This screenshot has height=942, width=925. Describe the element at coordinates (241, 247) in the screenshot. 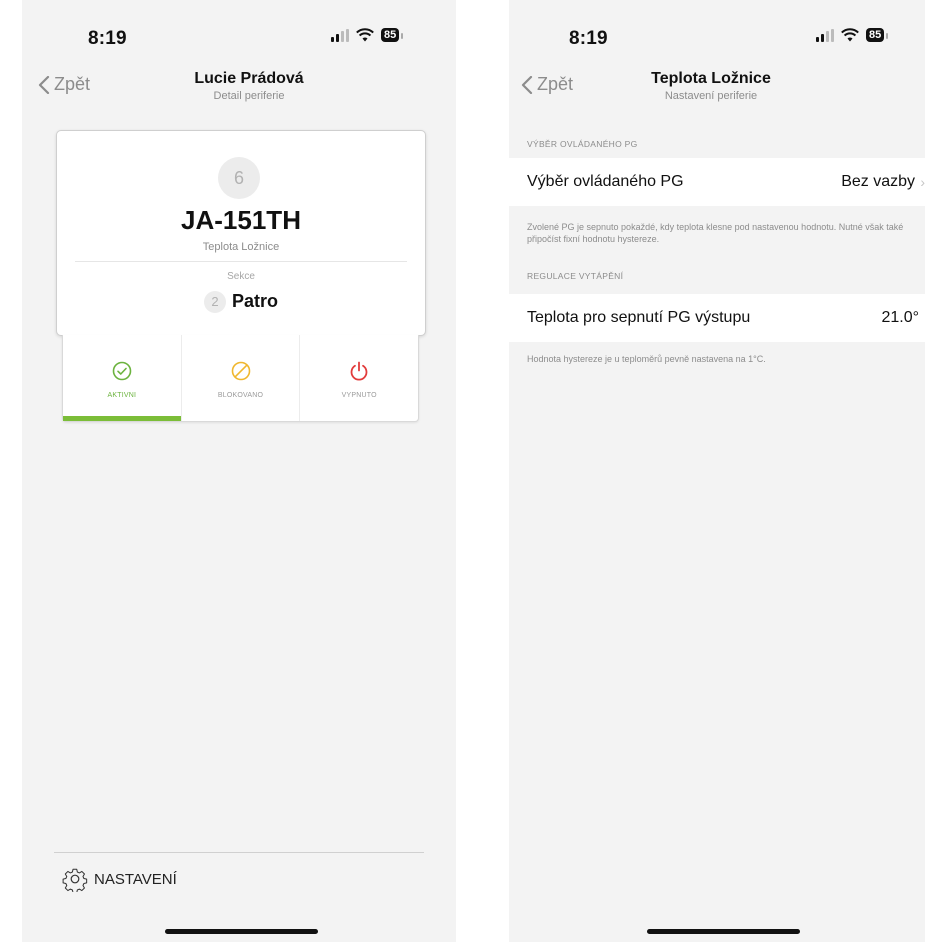

I see `device-name: Teplota Ložnice` at that location.